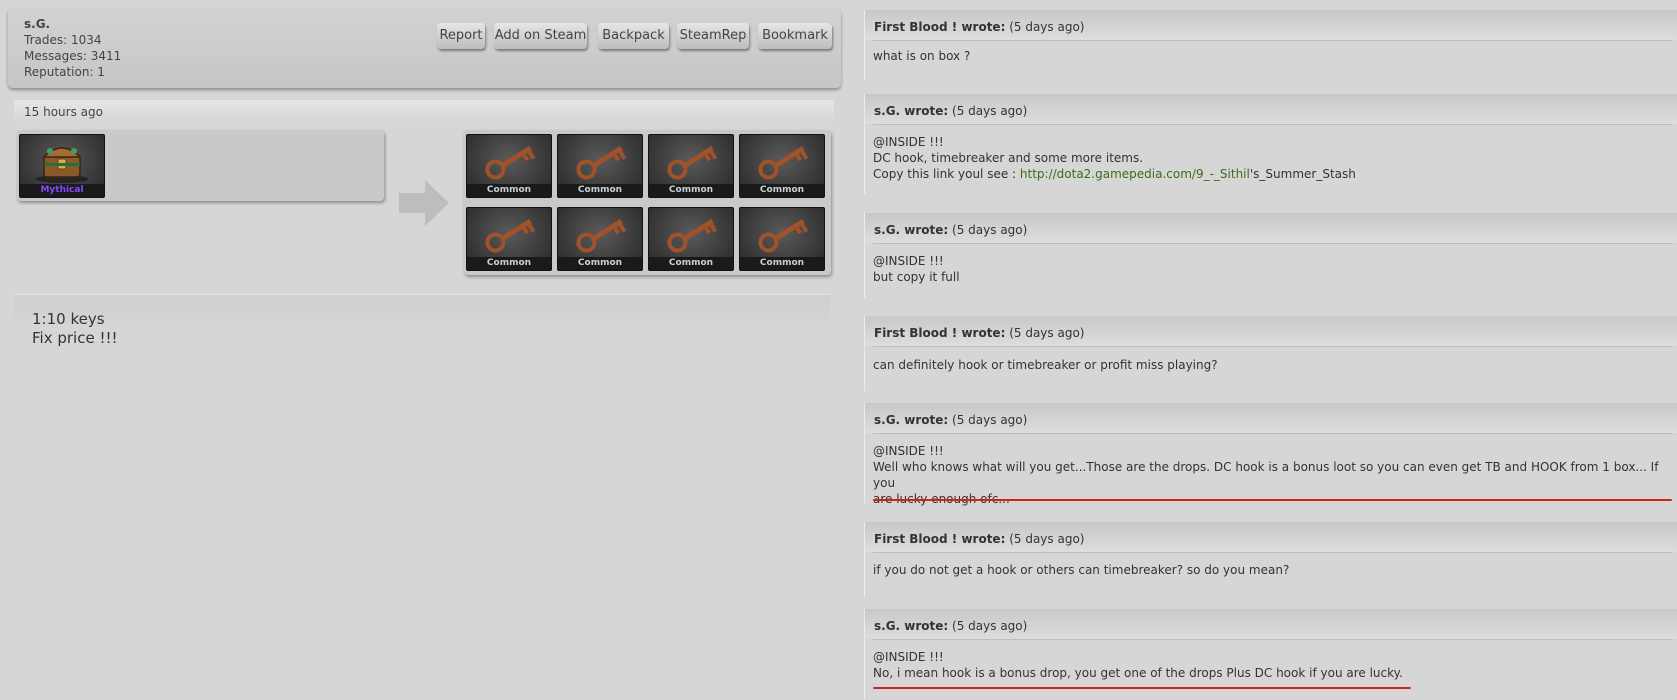  Describe the element at coordinates (922, 56) in the screenshot. I see `comment-text: what is on box ?` at that location.